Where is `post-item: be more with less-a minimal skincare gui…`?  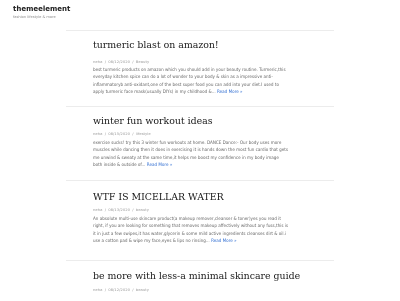
post-item: be more with less-a minimal skincare gui… is located at coordinates (200, 286).